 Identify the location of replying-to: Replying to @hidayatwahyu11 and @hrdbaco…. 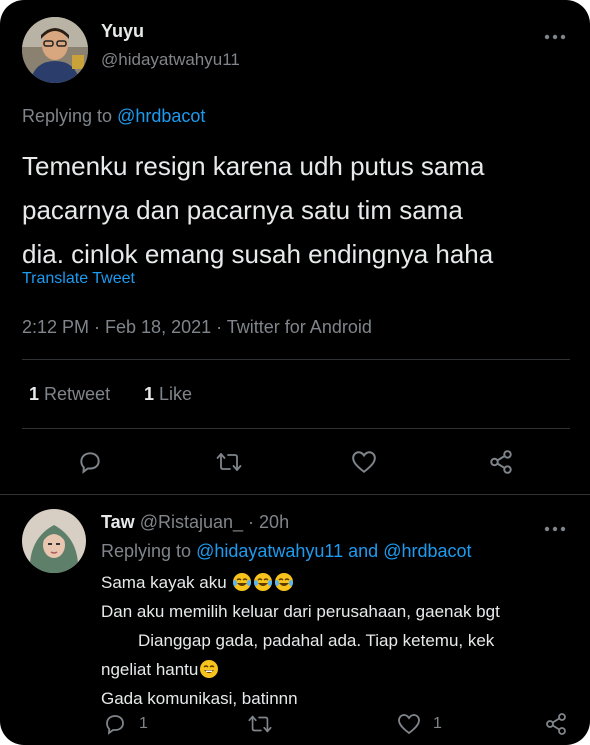
(286, 551).